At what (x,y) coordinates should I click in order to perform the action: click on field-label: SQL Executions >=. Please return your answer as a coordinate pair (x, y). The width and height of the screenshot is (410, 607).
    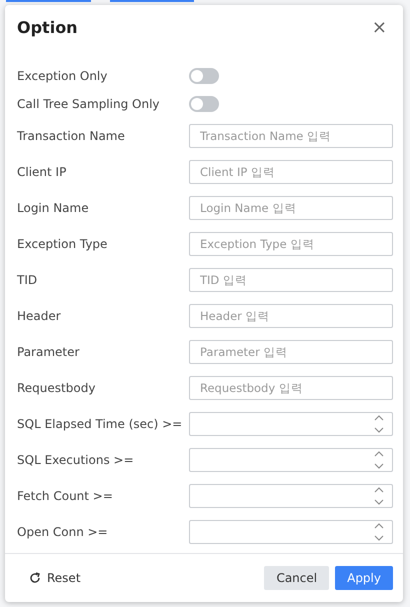
    Looking at the image, I should click on (76, 460).